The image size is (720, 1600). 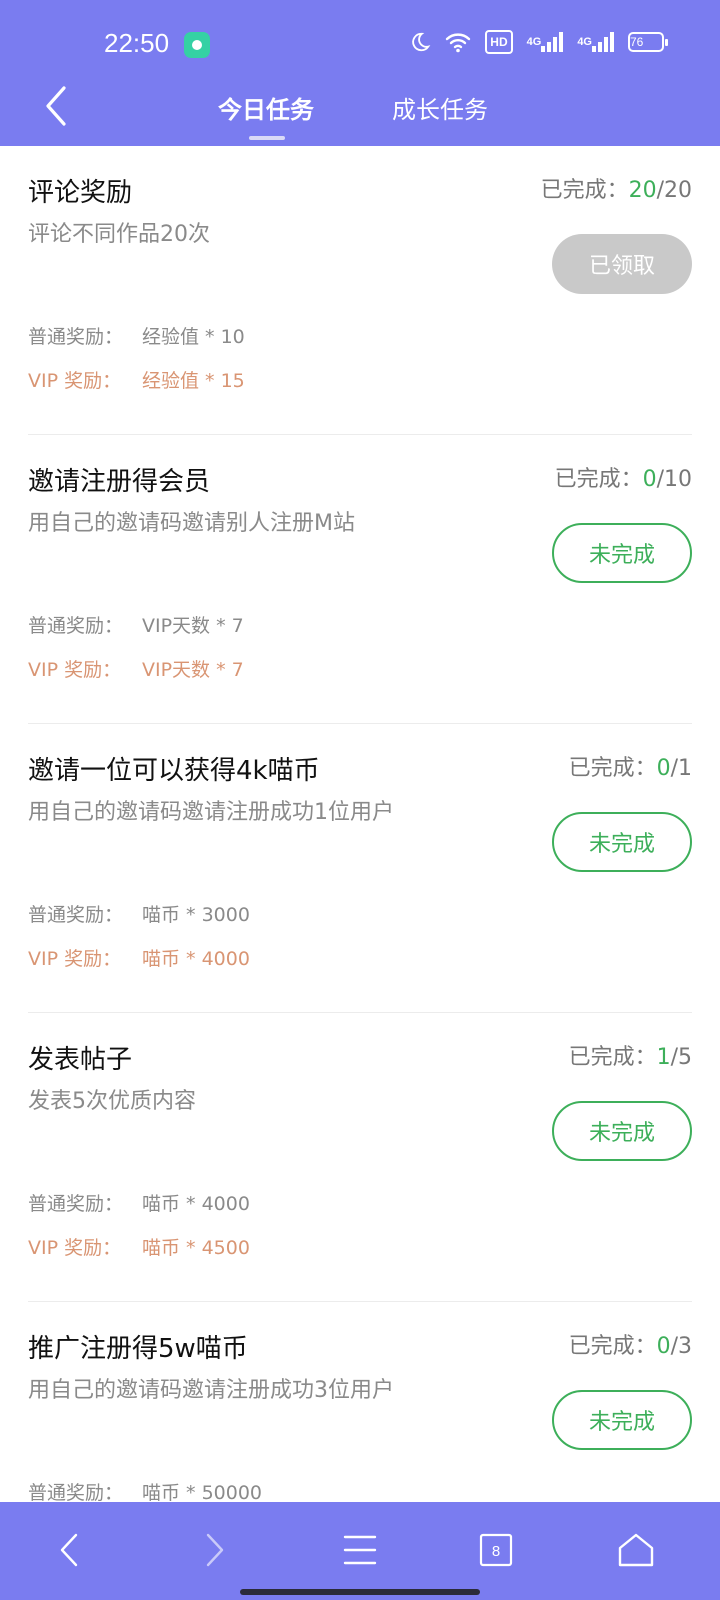 I want to click on task-title: 评论奖励, so click(x=80, y=193).